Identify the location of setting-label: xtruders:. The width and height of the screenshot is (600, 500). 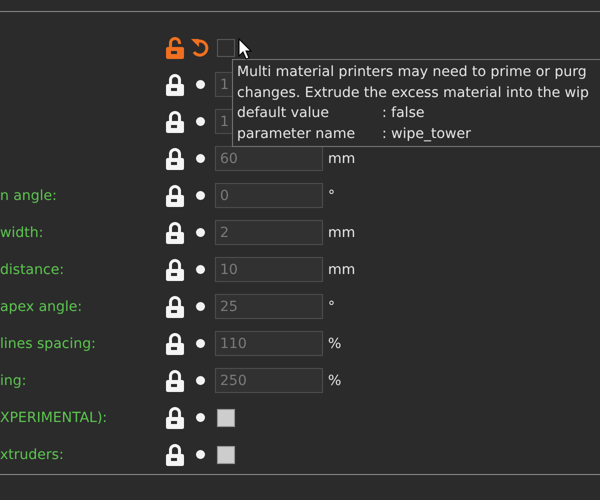
(32, 454).